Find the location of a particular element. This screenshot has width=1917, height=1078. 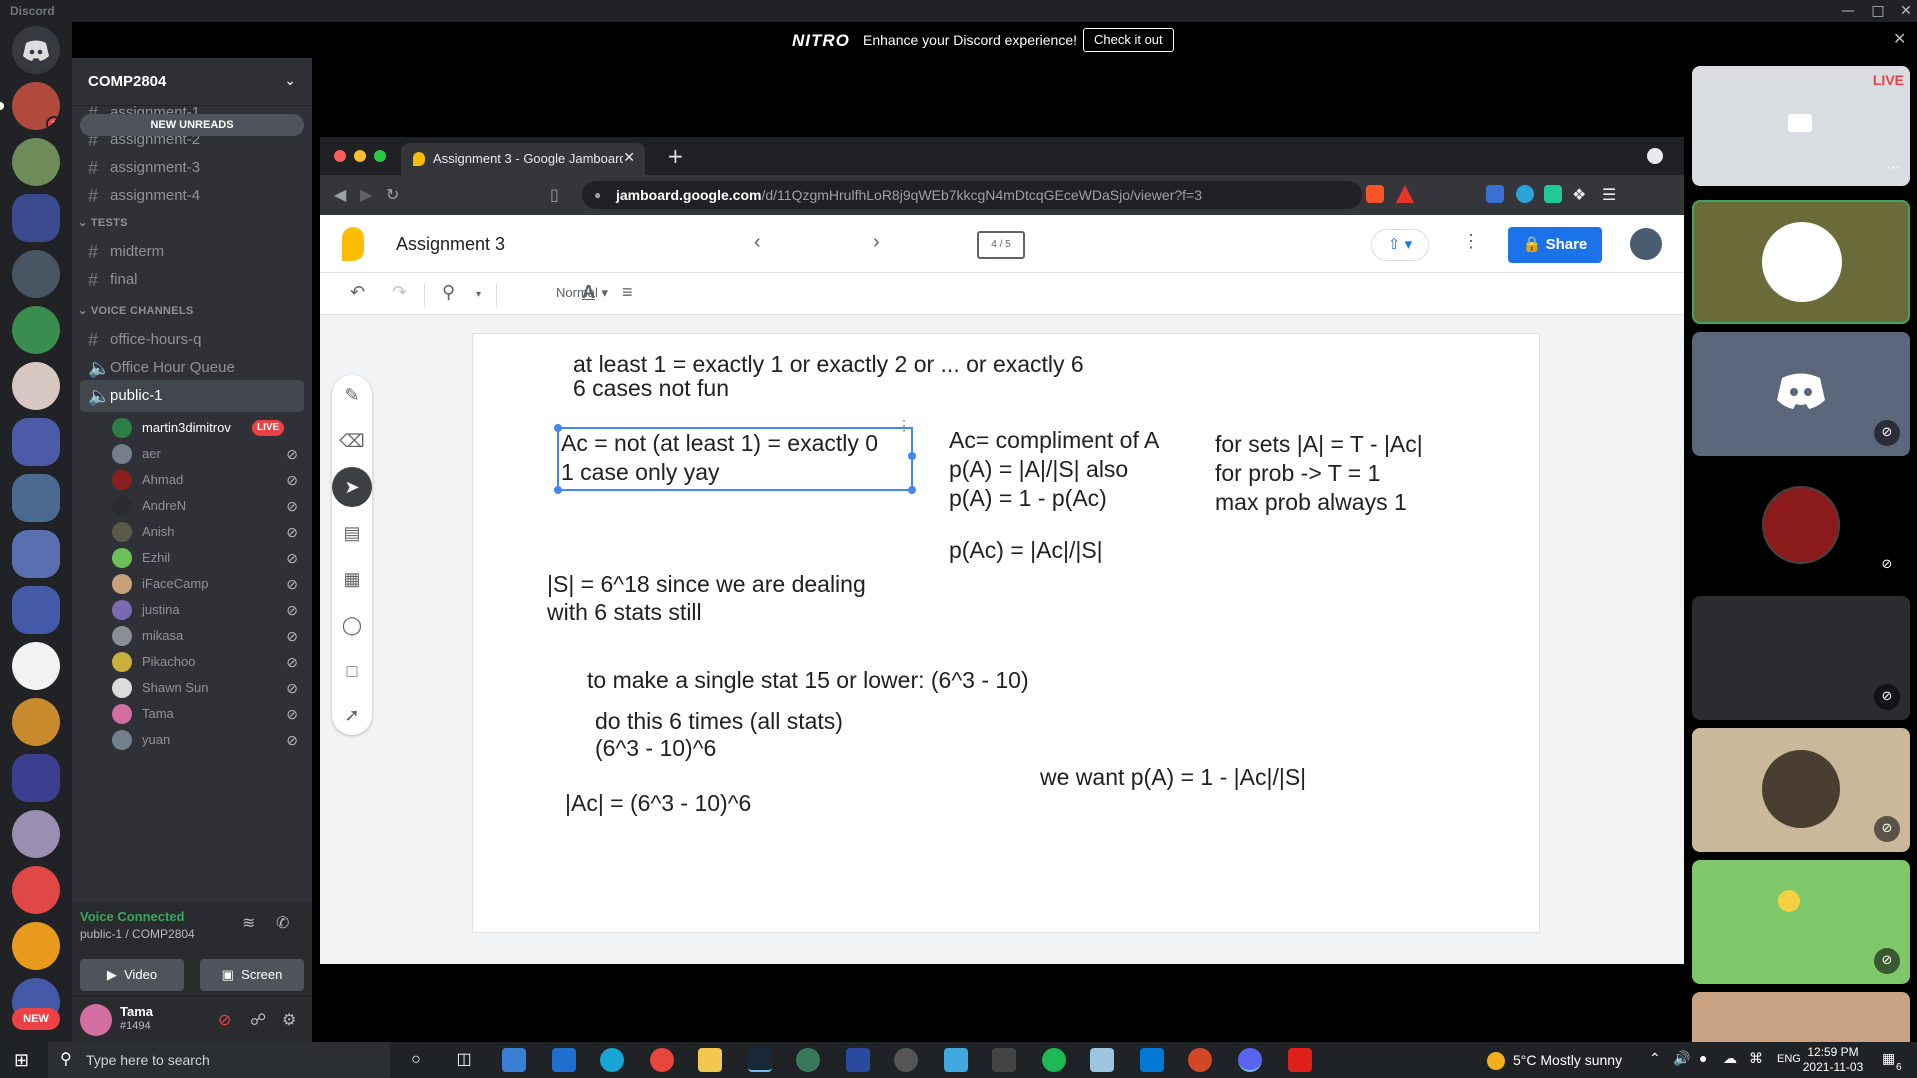

text-note: for sets |A| = T - |Ac| is located at coordinates (1319, 444).